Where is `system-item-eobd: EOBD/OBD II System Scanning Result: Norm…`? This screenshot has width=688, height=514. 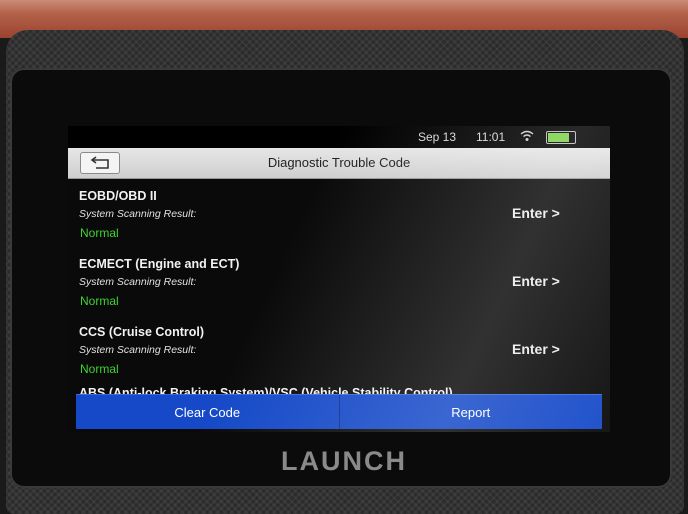
system-item-eobd: EOBD/OBD II System Scanning Result: Norm… is located at coordinates (339, 213).